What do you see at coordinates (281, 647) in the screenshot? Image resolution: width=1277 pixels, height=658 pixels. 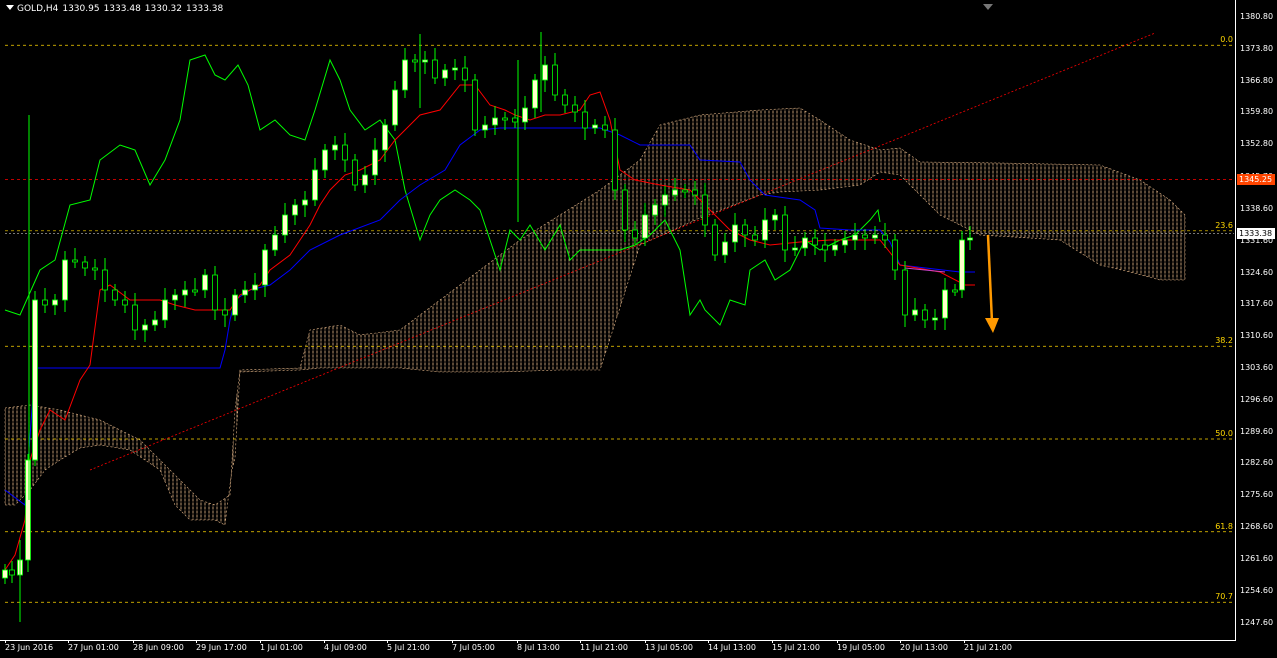 I see `time-axis-label: 1 Jul 01:00` at bounding box center [281, 647].